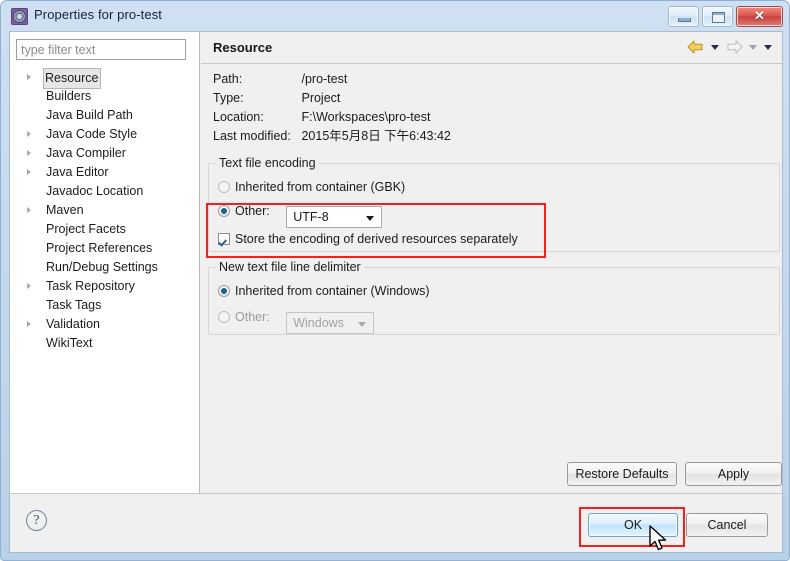 This screenshot has height=561, width=790. I want to click on delimiter-select-value: Windows, so click(318, 323).